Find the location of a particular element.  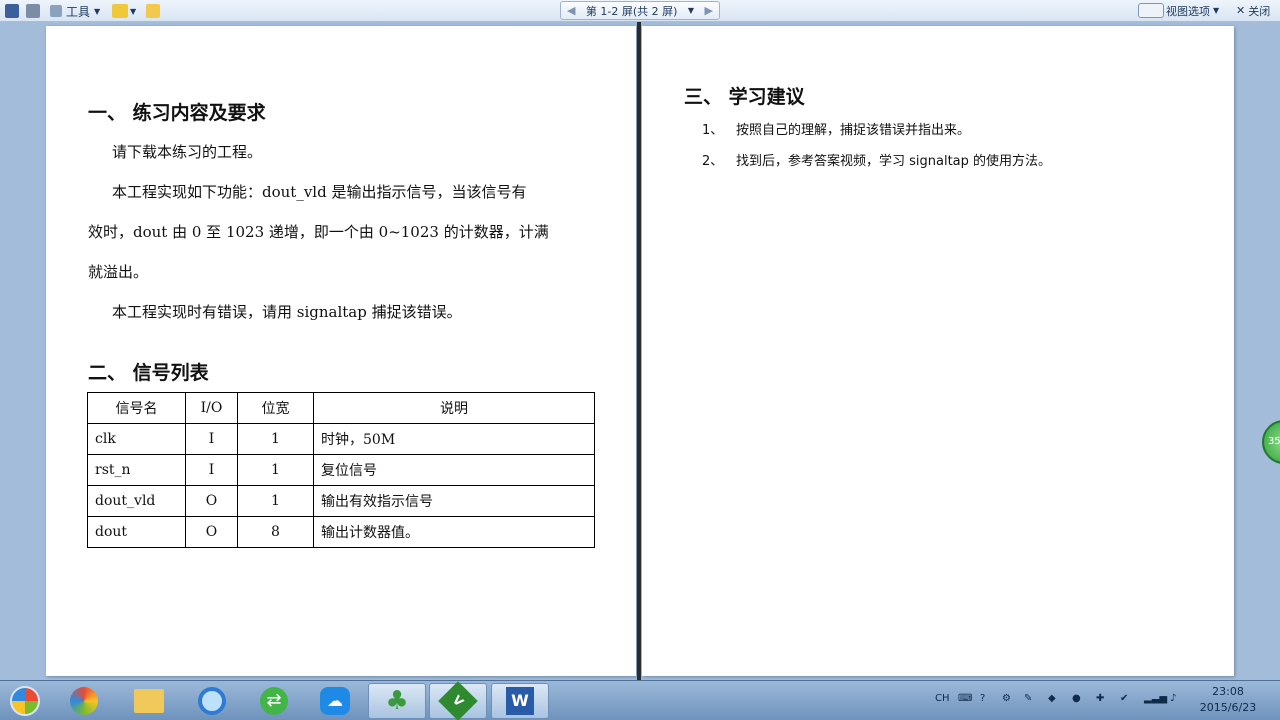

page-divider is located at coordinates (639, 351).